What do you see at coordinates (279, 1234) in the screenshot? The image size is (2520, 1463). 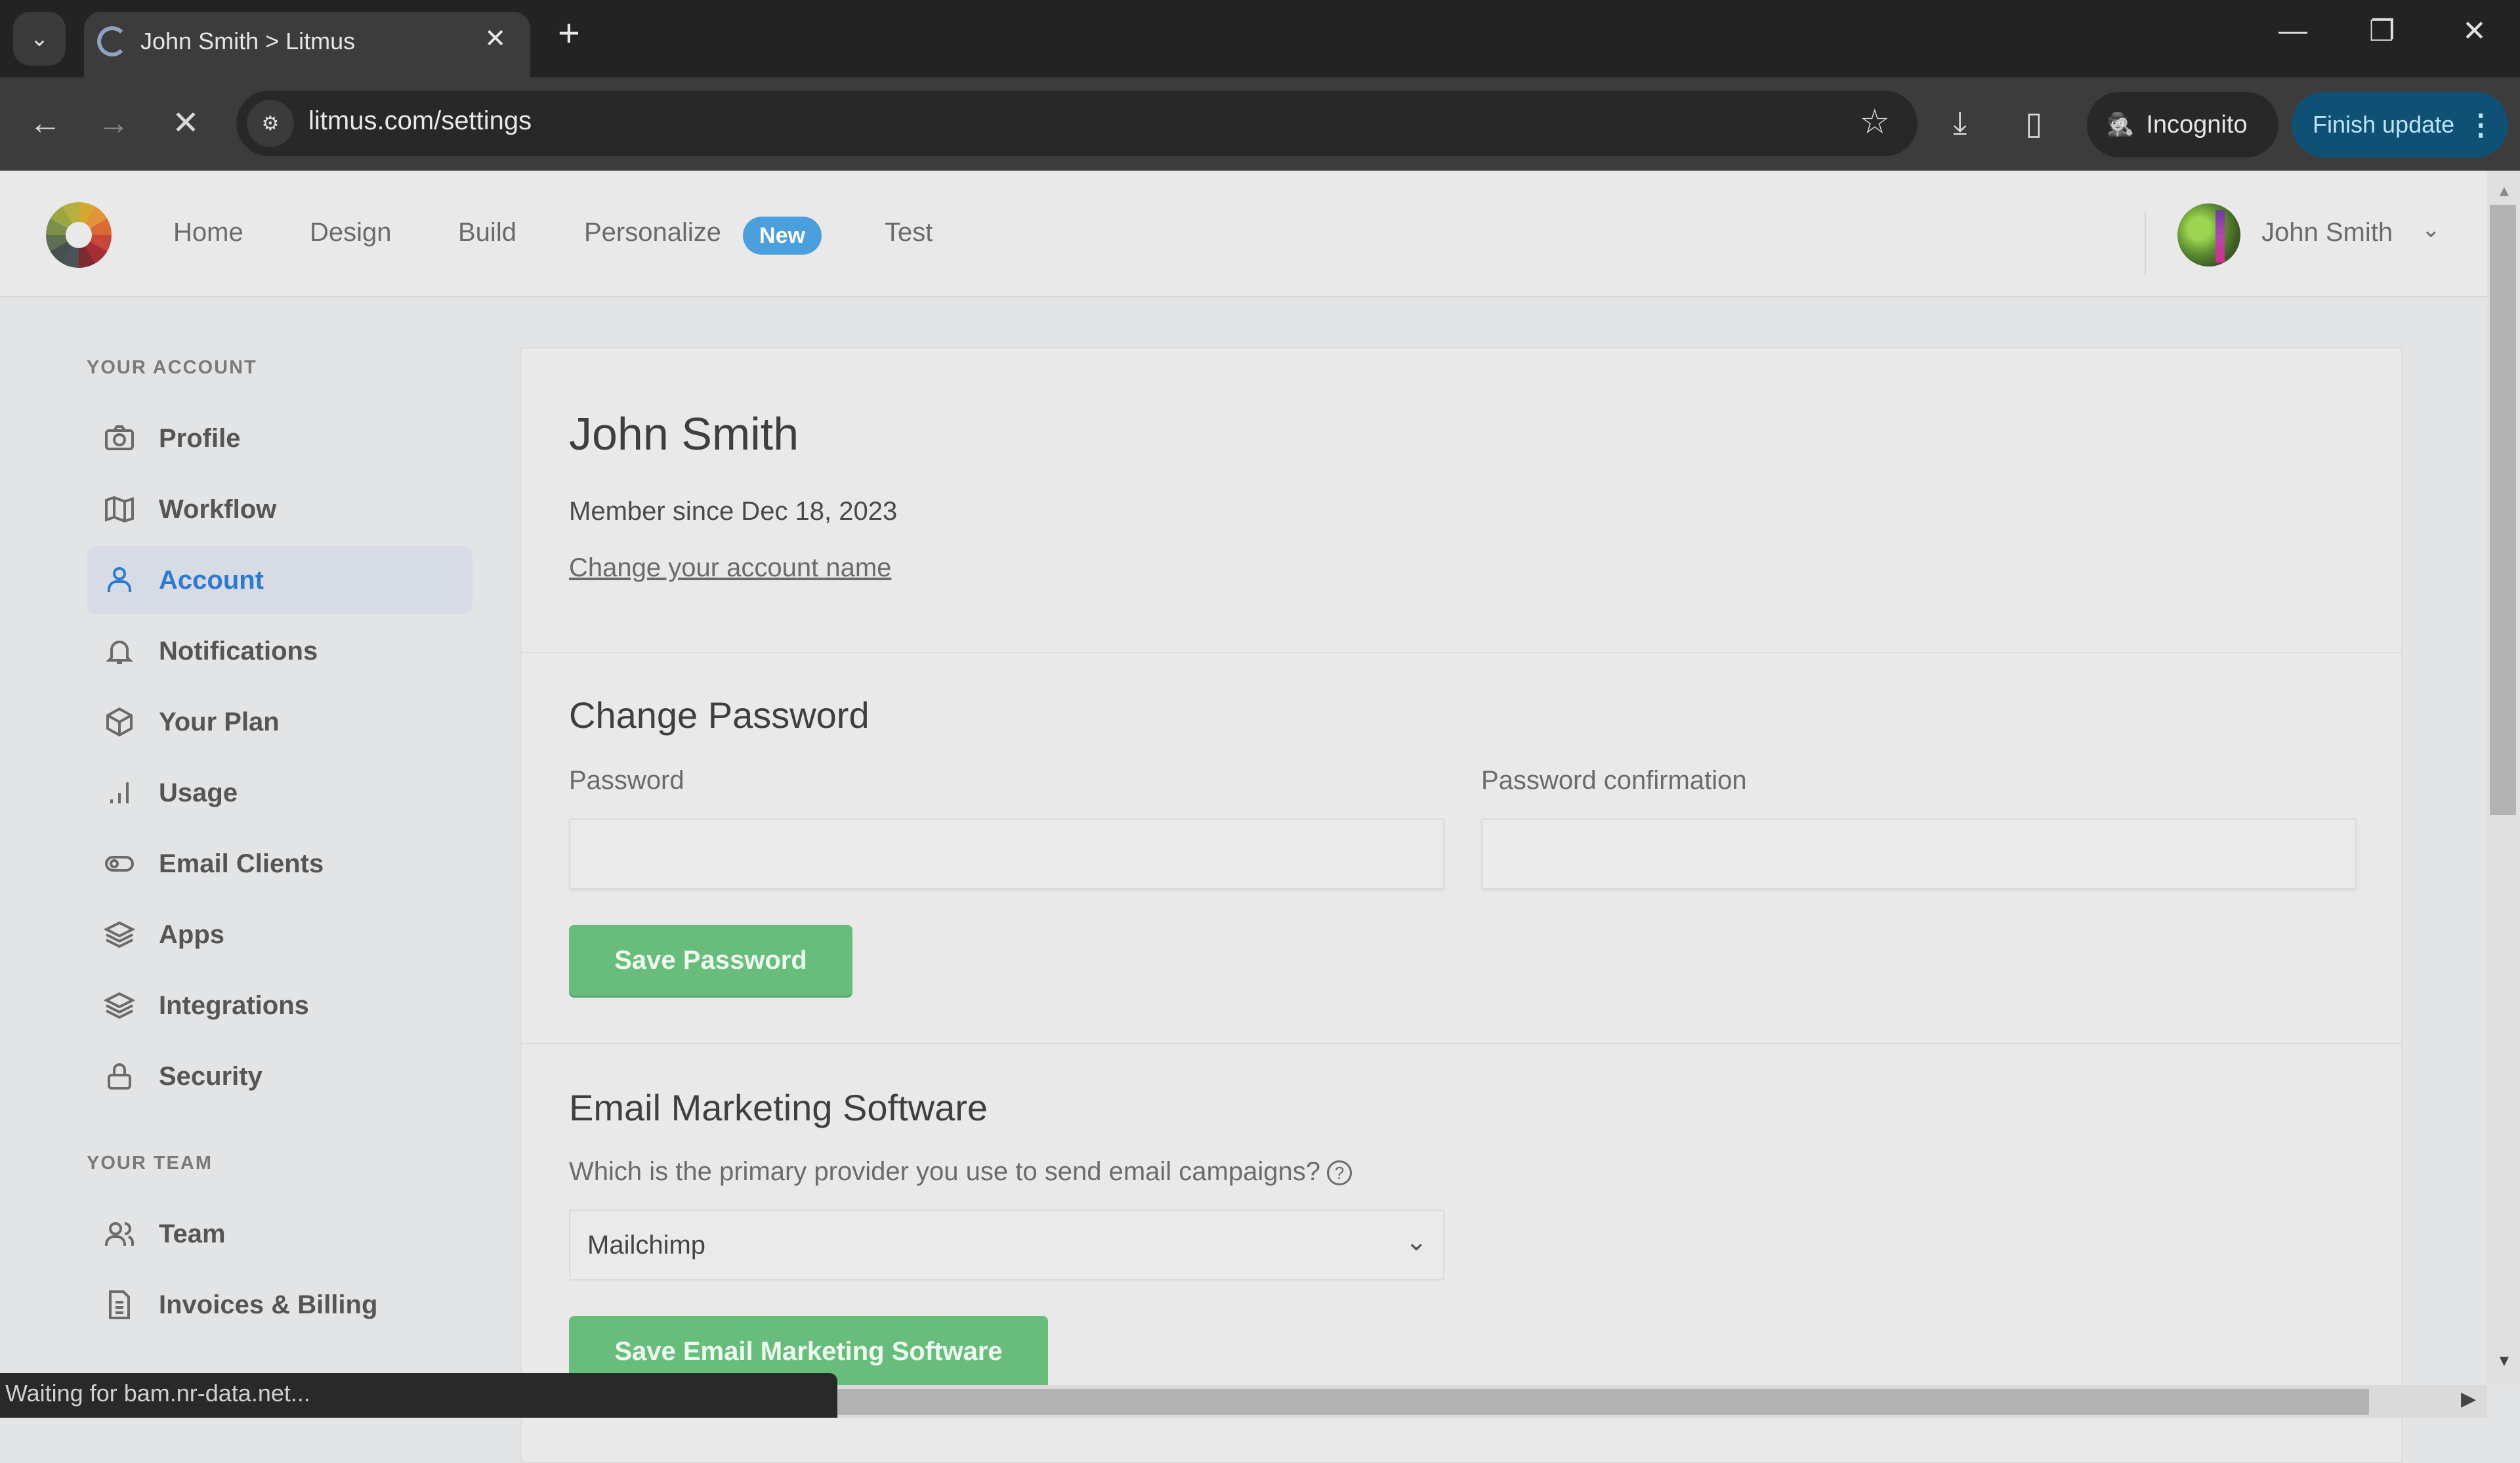 I see `sidebar-item-team: Team` at bounding box center [279, 1234].